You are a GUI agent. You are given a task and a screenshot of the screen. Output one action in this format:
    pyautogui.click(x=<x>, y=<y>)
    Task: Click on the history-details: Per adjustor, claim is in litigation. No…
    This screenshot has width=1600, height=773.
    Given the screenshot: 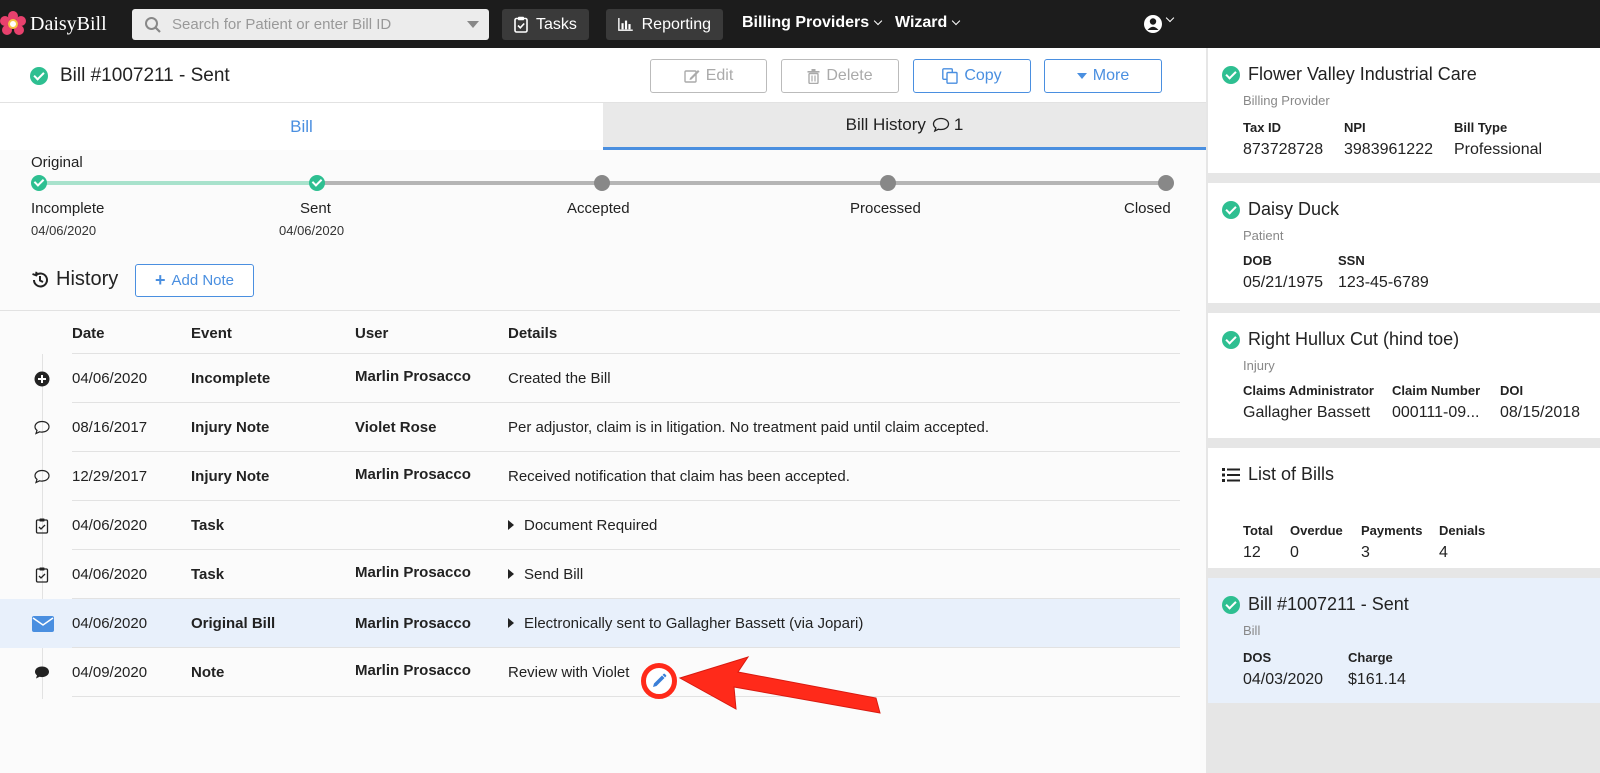 What is the action you would take?
    pyautogui.click(x=749, y=427)
    